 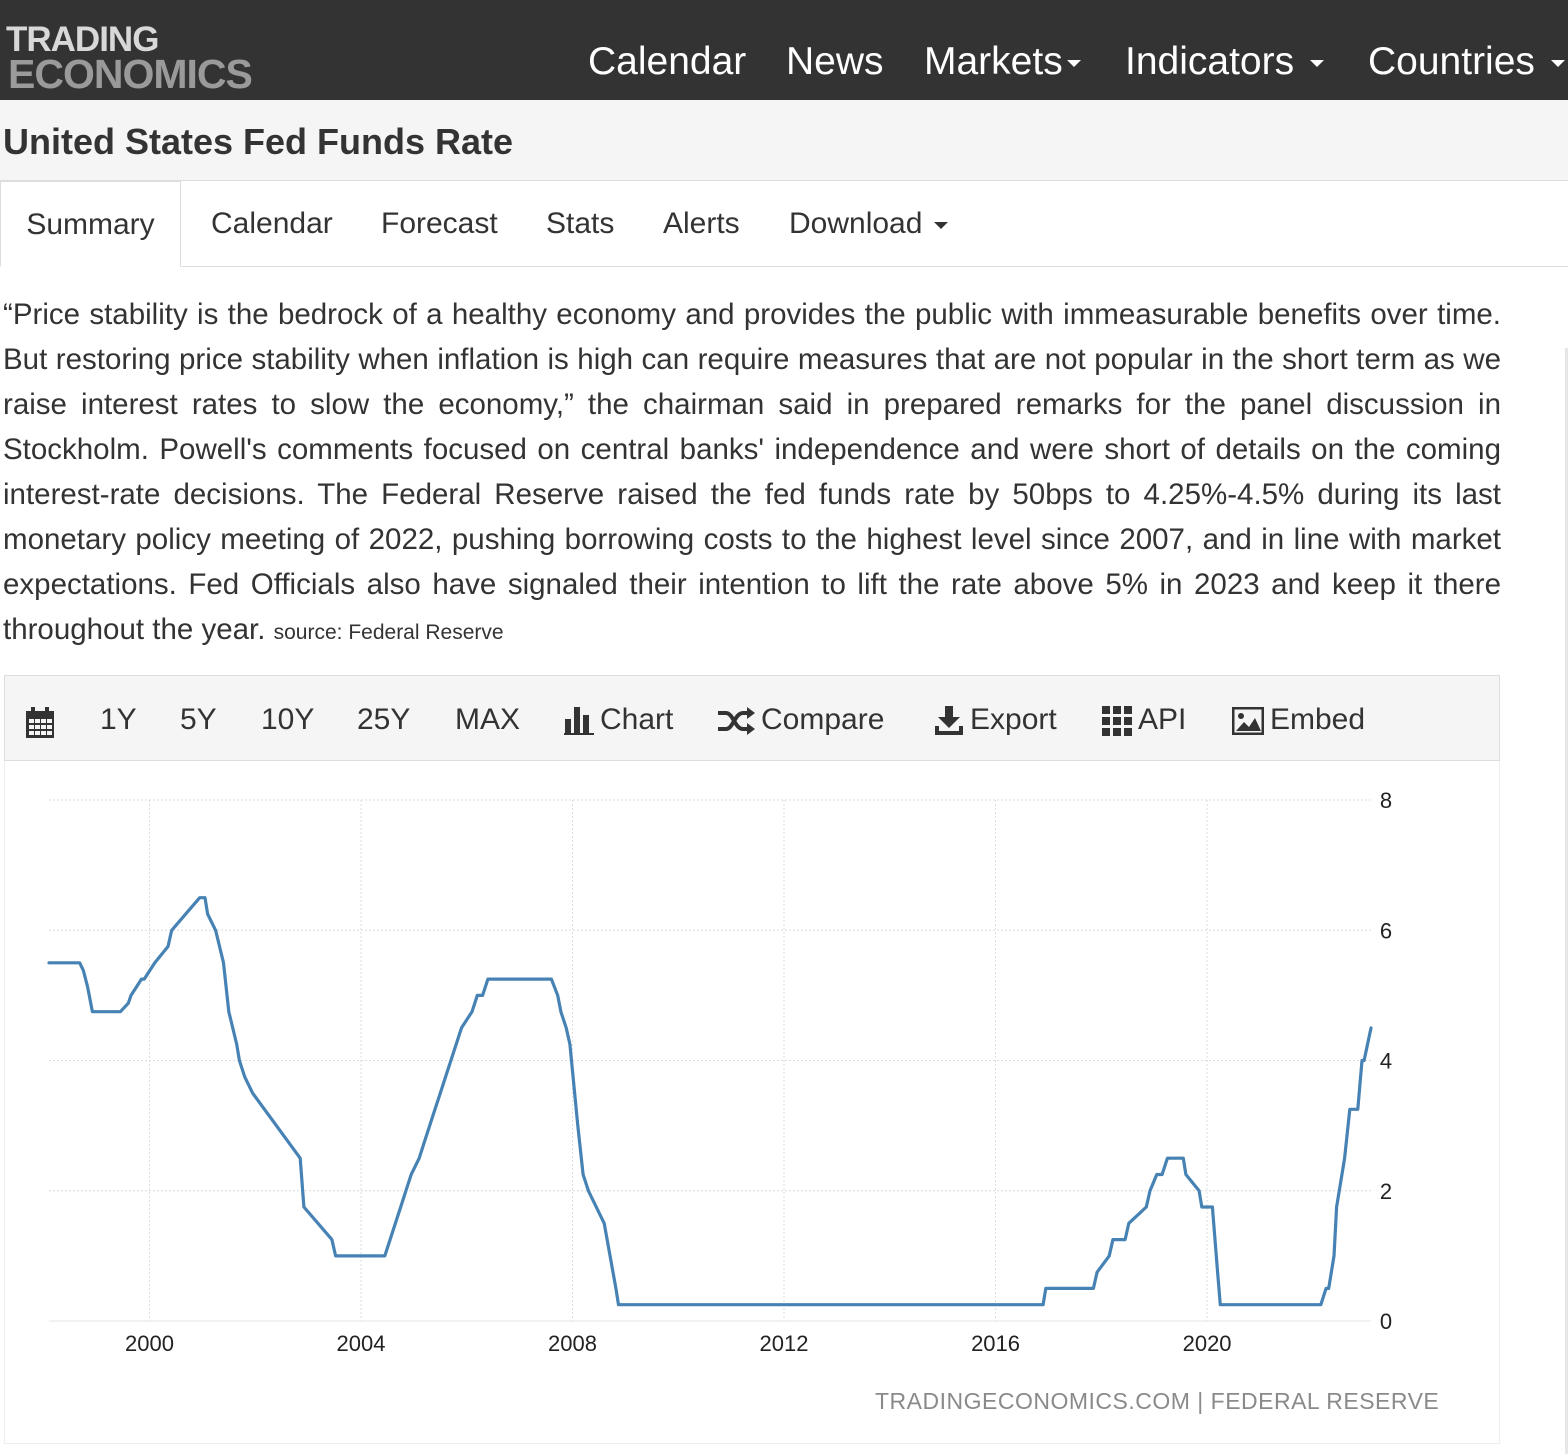 I want to click on x-tick-label: 2008, so click(x=572, y=1343).